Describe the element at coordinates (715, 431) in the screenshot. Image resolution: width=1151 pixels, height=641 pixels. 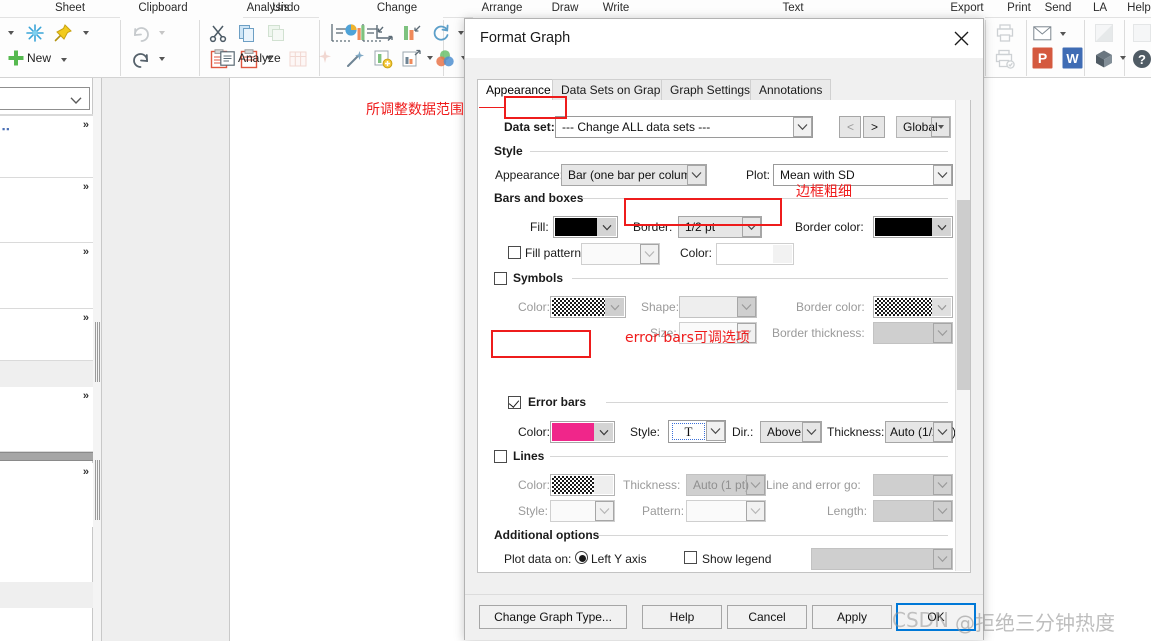
I see `chevron-down-icon-error-style` at that location.